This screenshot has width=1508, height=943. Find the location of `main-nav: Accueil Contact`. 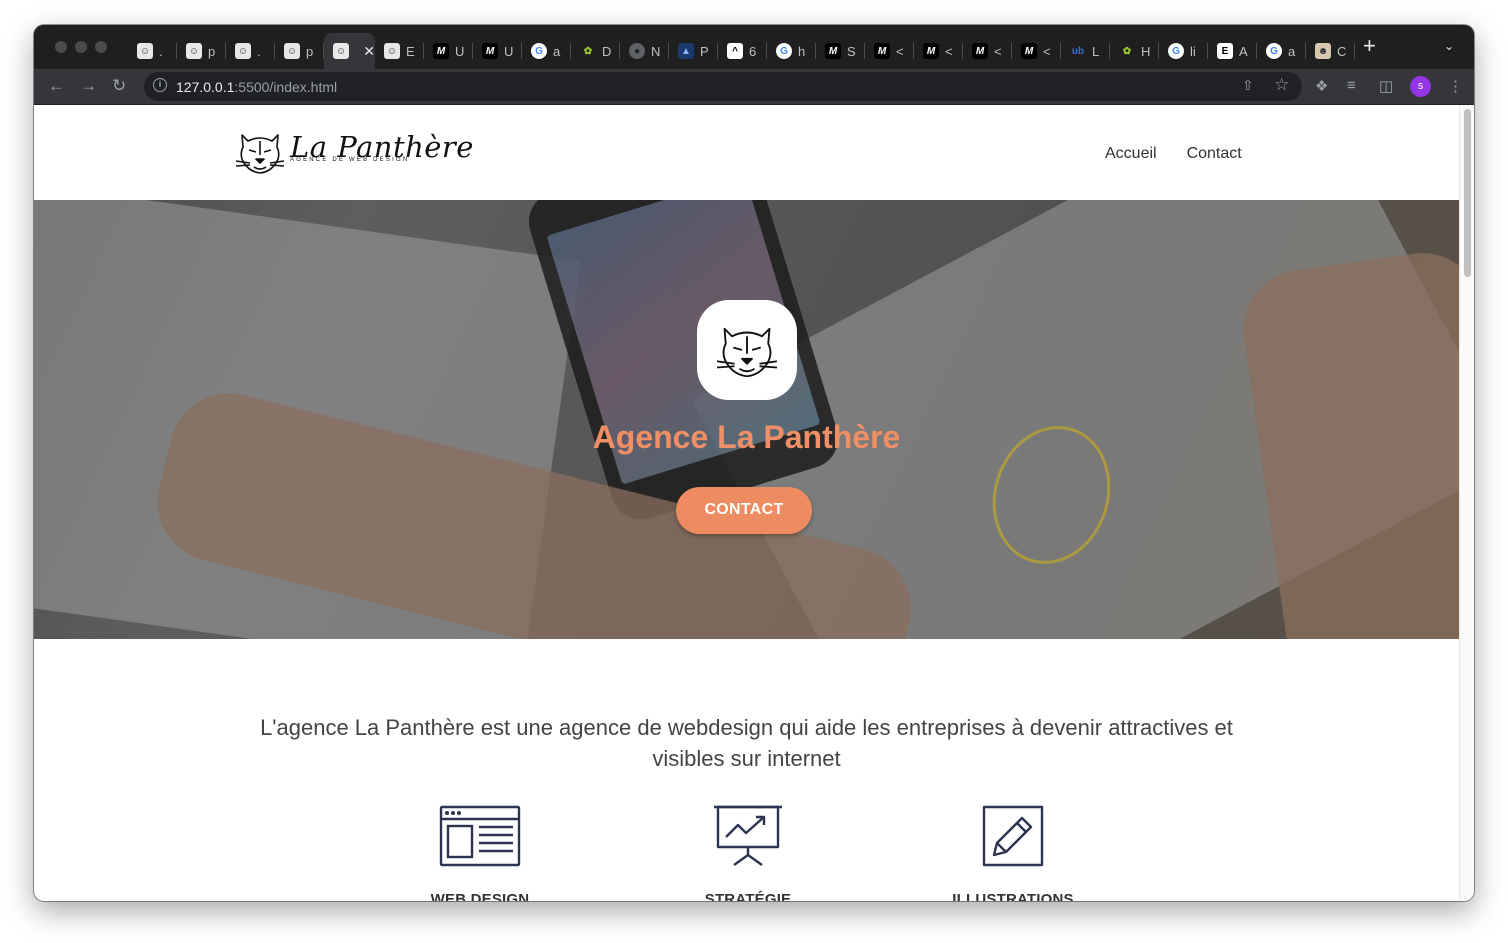

main-nav: Accueil Contact is located at coordinates (1173, 154).